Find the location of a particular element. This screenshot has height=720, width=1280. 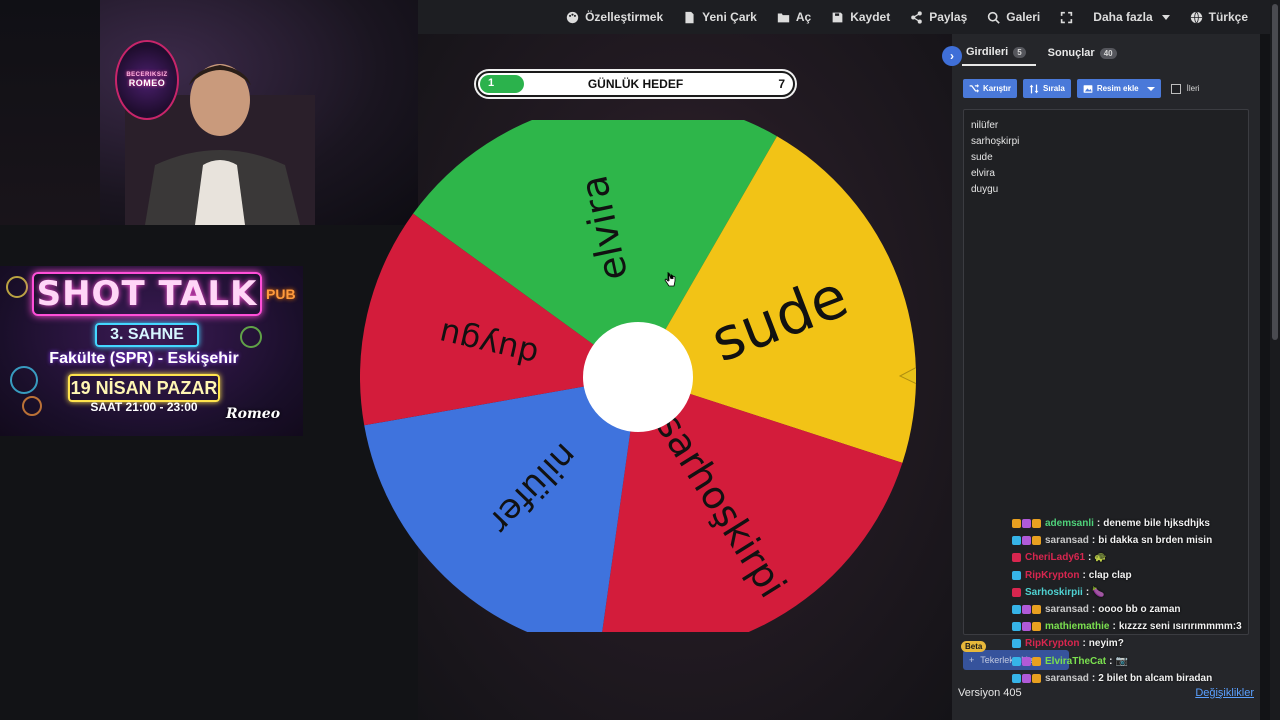

wheel-center-hub is located at coordinates (638, 377).